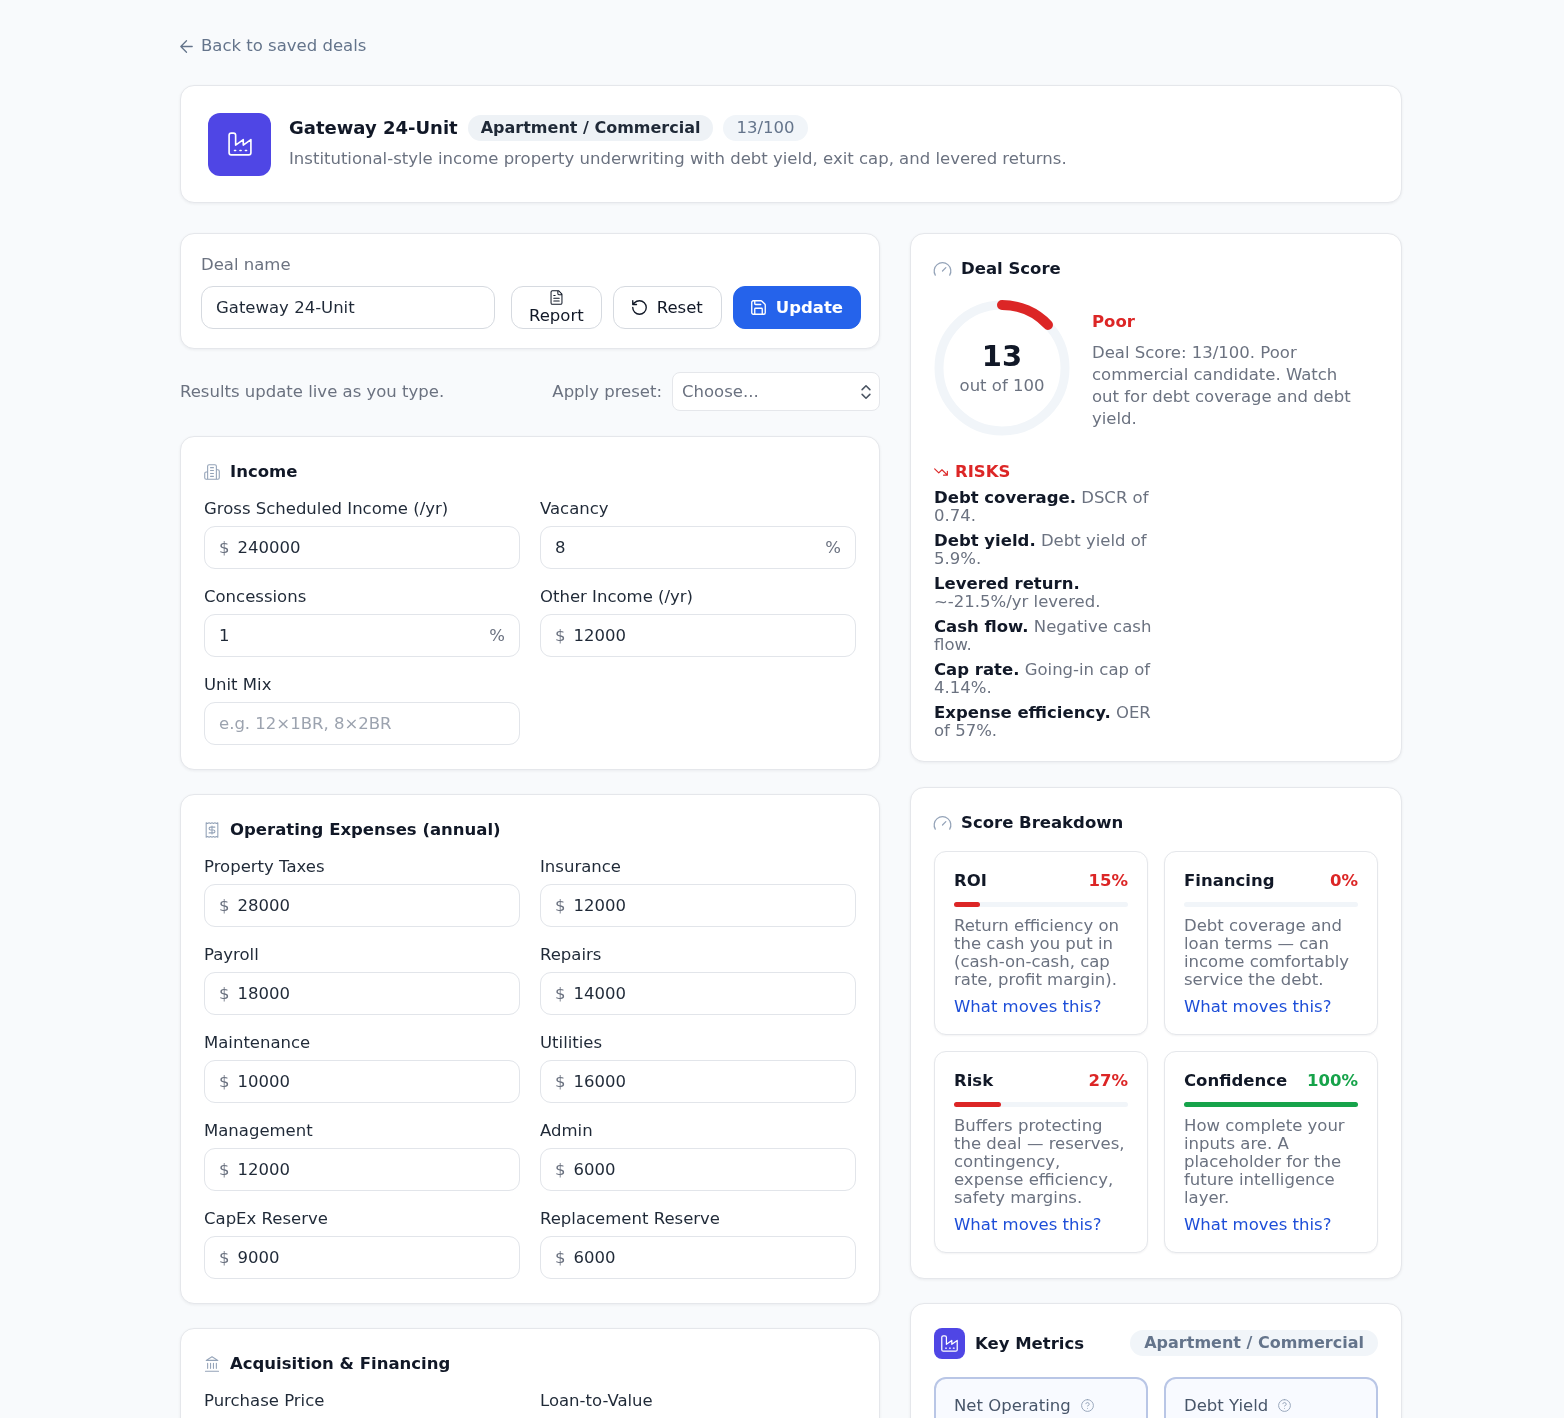 The width and height of the screenshot is (1564, 1418). I want to click on deal-title: Gateway 24-Unit, so click(373, 127).